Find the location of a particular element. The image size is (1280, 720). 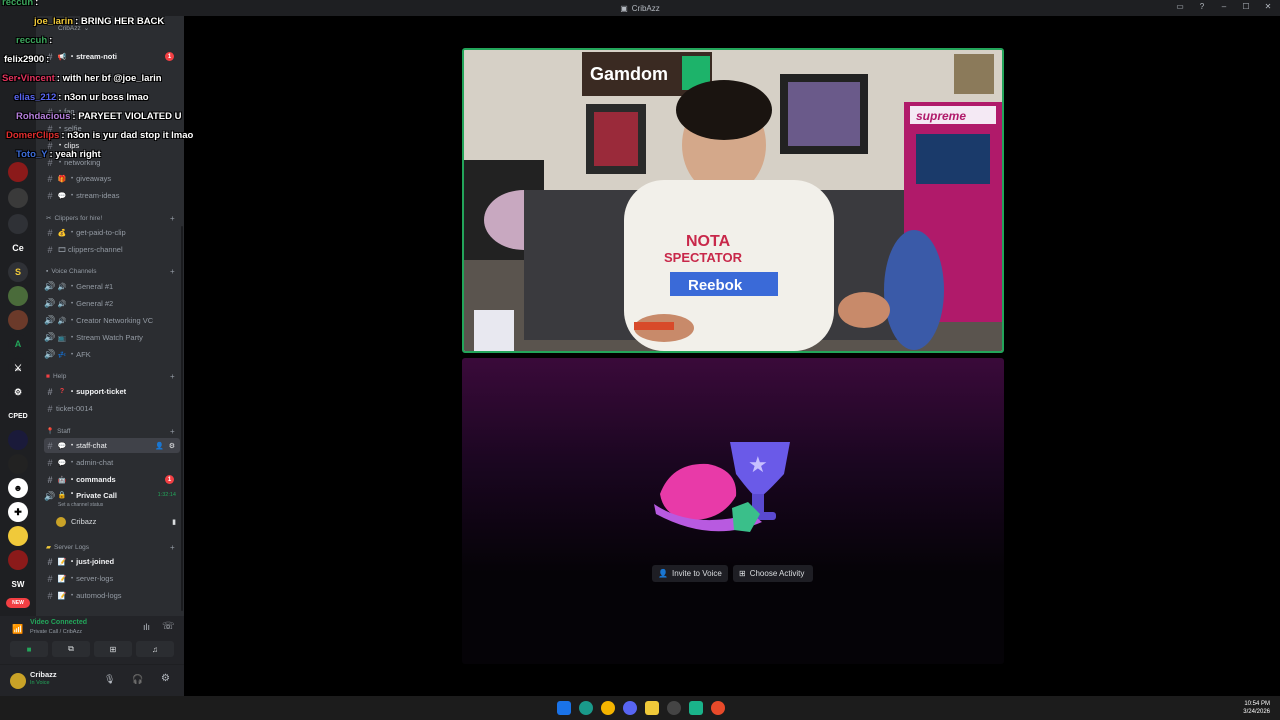

voice-channel-creator-networking: 🔊 🔊 • Creator Networking VC is located at coordinates (112, 320).